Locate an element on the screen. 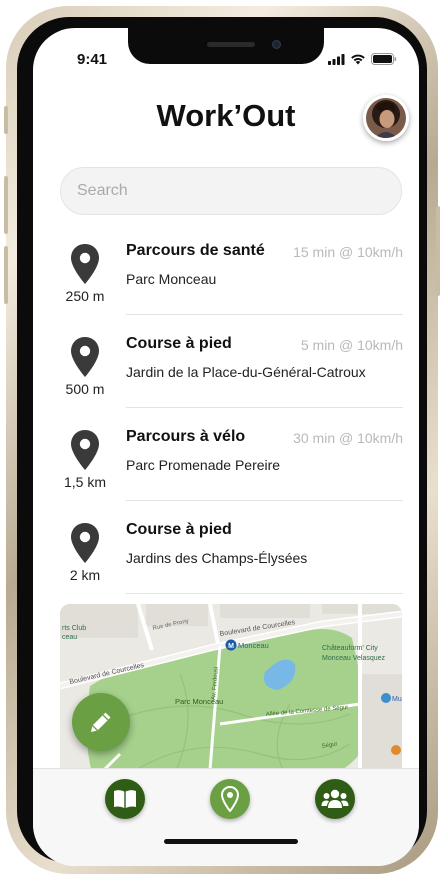 The width and height of the screenshot is (448, 883). wifi-icon is located at coordinates (358, 59).